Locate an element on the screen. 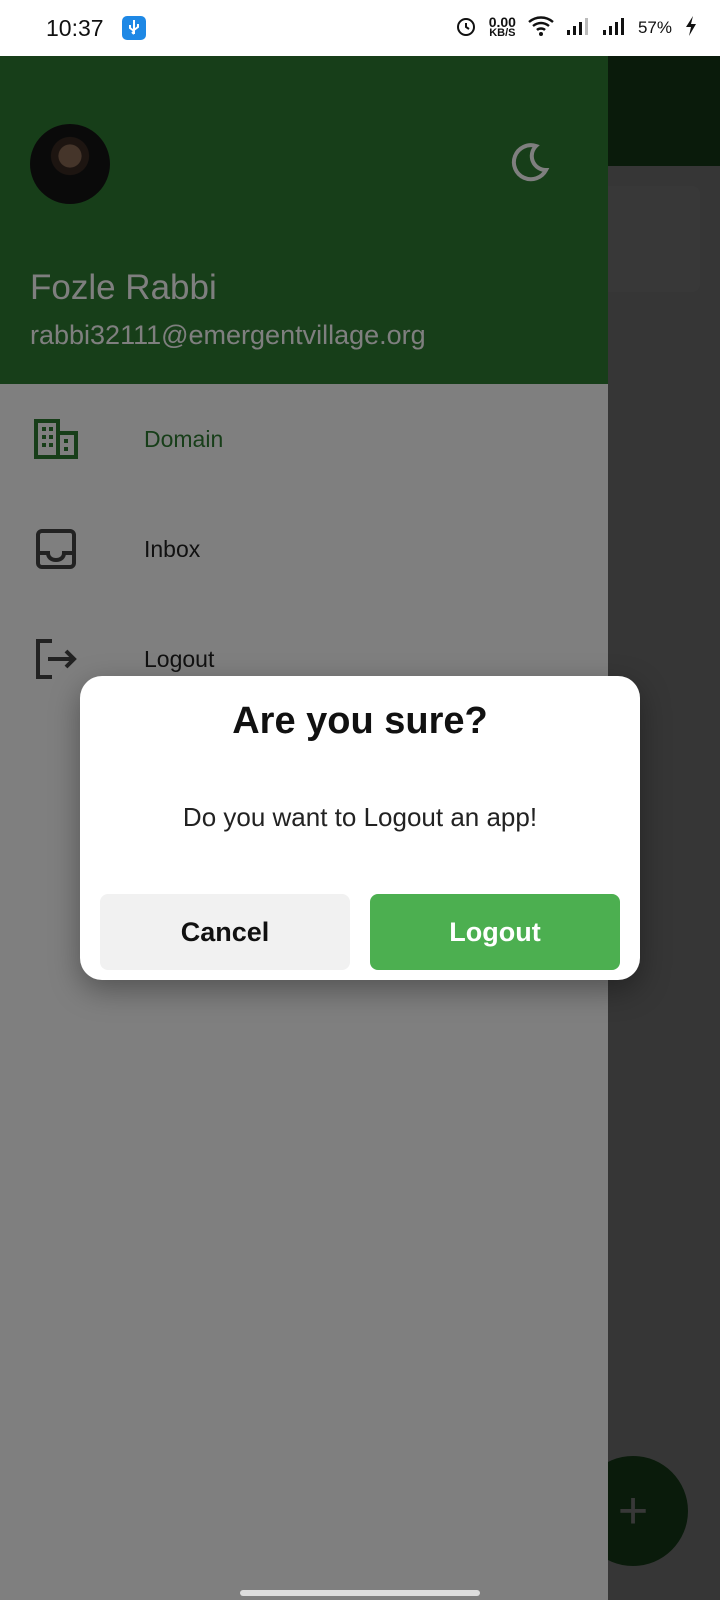  gesture-handle is located at coordinates (360, 1593).